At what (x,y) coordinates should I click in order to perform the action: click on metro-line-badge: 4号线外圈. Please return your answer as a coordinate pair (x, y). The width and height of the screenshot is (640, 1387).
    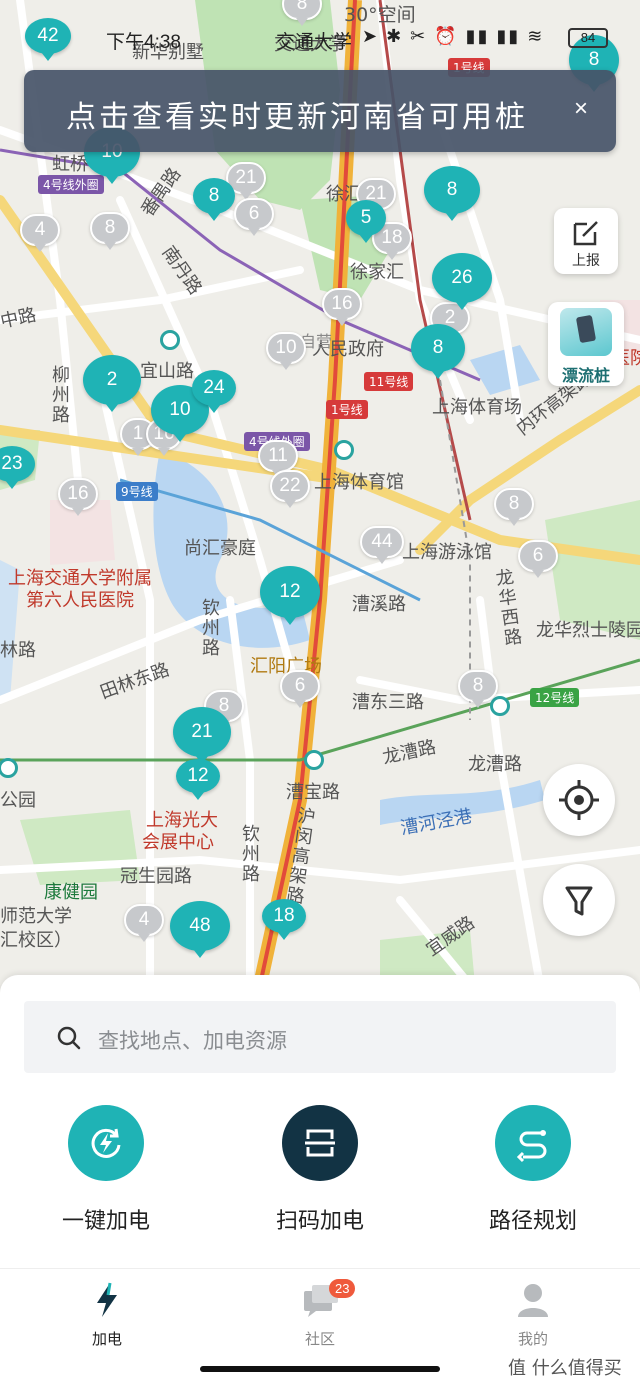
    Looking at the image, I should click on (71, 184).